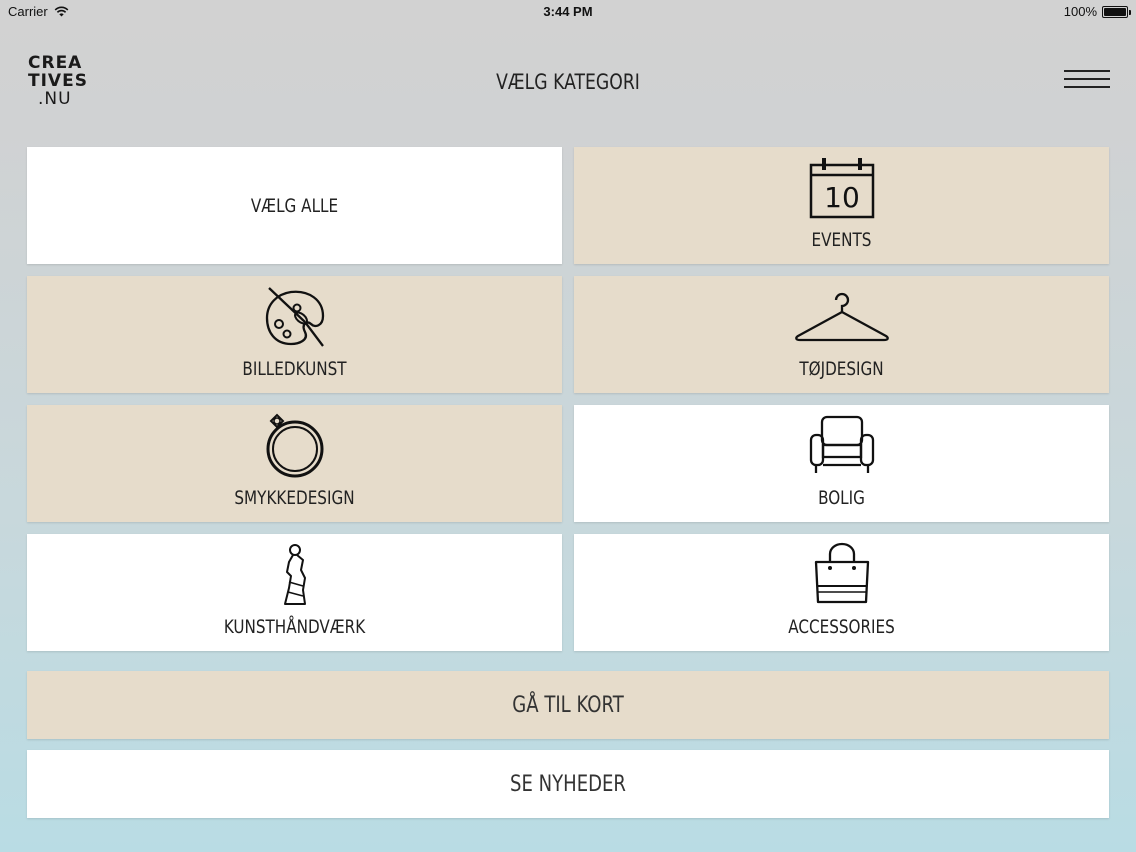 This screenshot has width=1136, height=852. What do you see at coordinates (58, 81) in the screenshot?
I see `logo-line-2: TIVES` at bounding box center [58, 81].